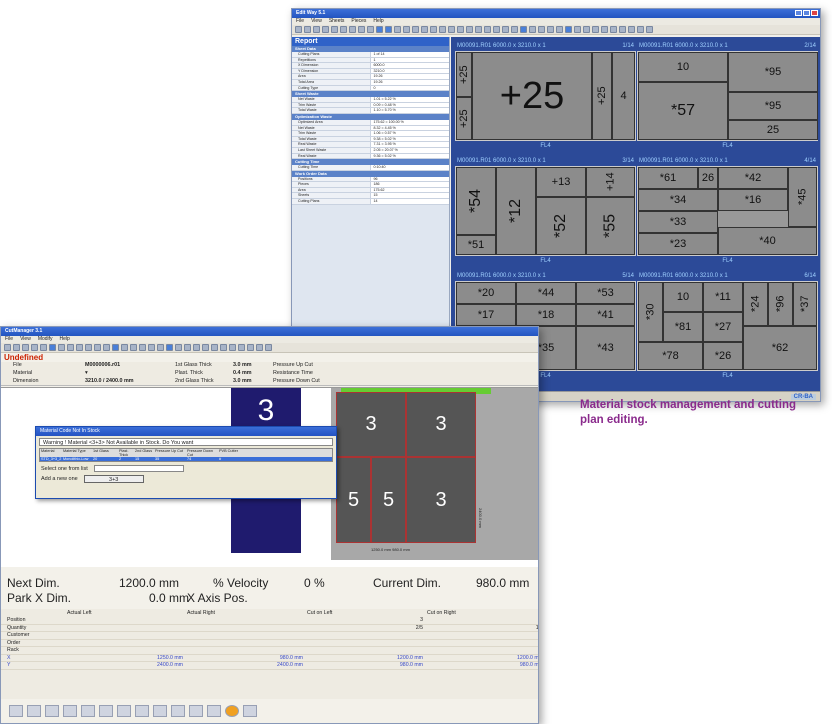 The height and width of the screenshot is (724, 832). Describe the element at coordinates (678, 244) in the screenshot. I see `piece: *23` at that location.